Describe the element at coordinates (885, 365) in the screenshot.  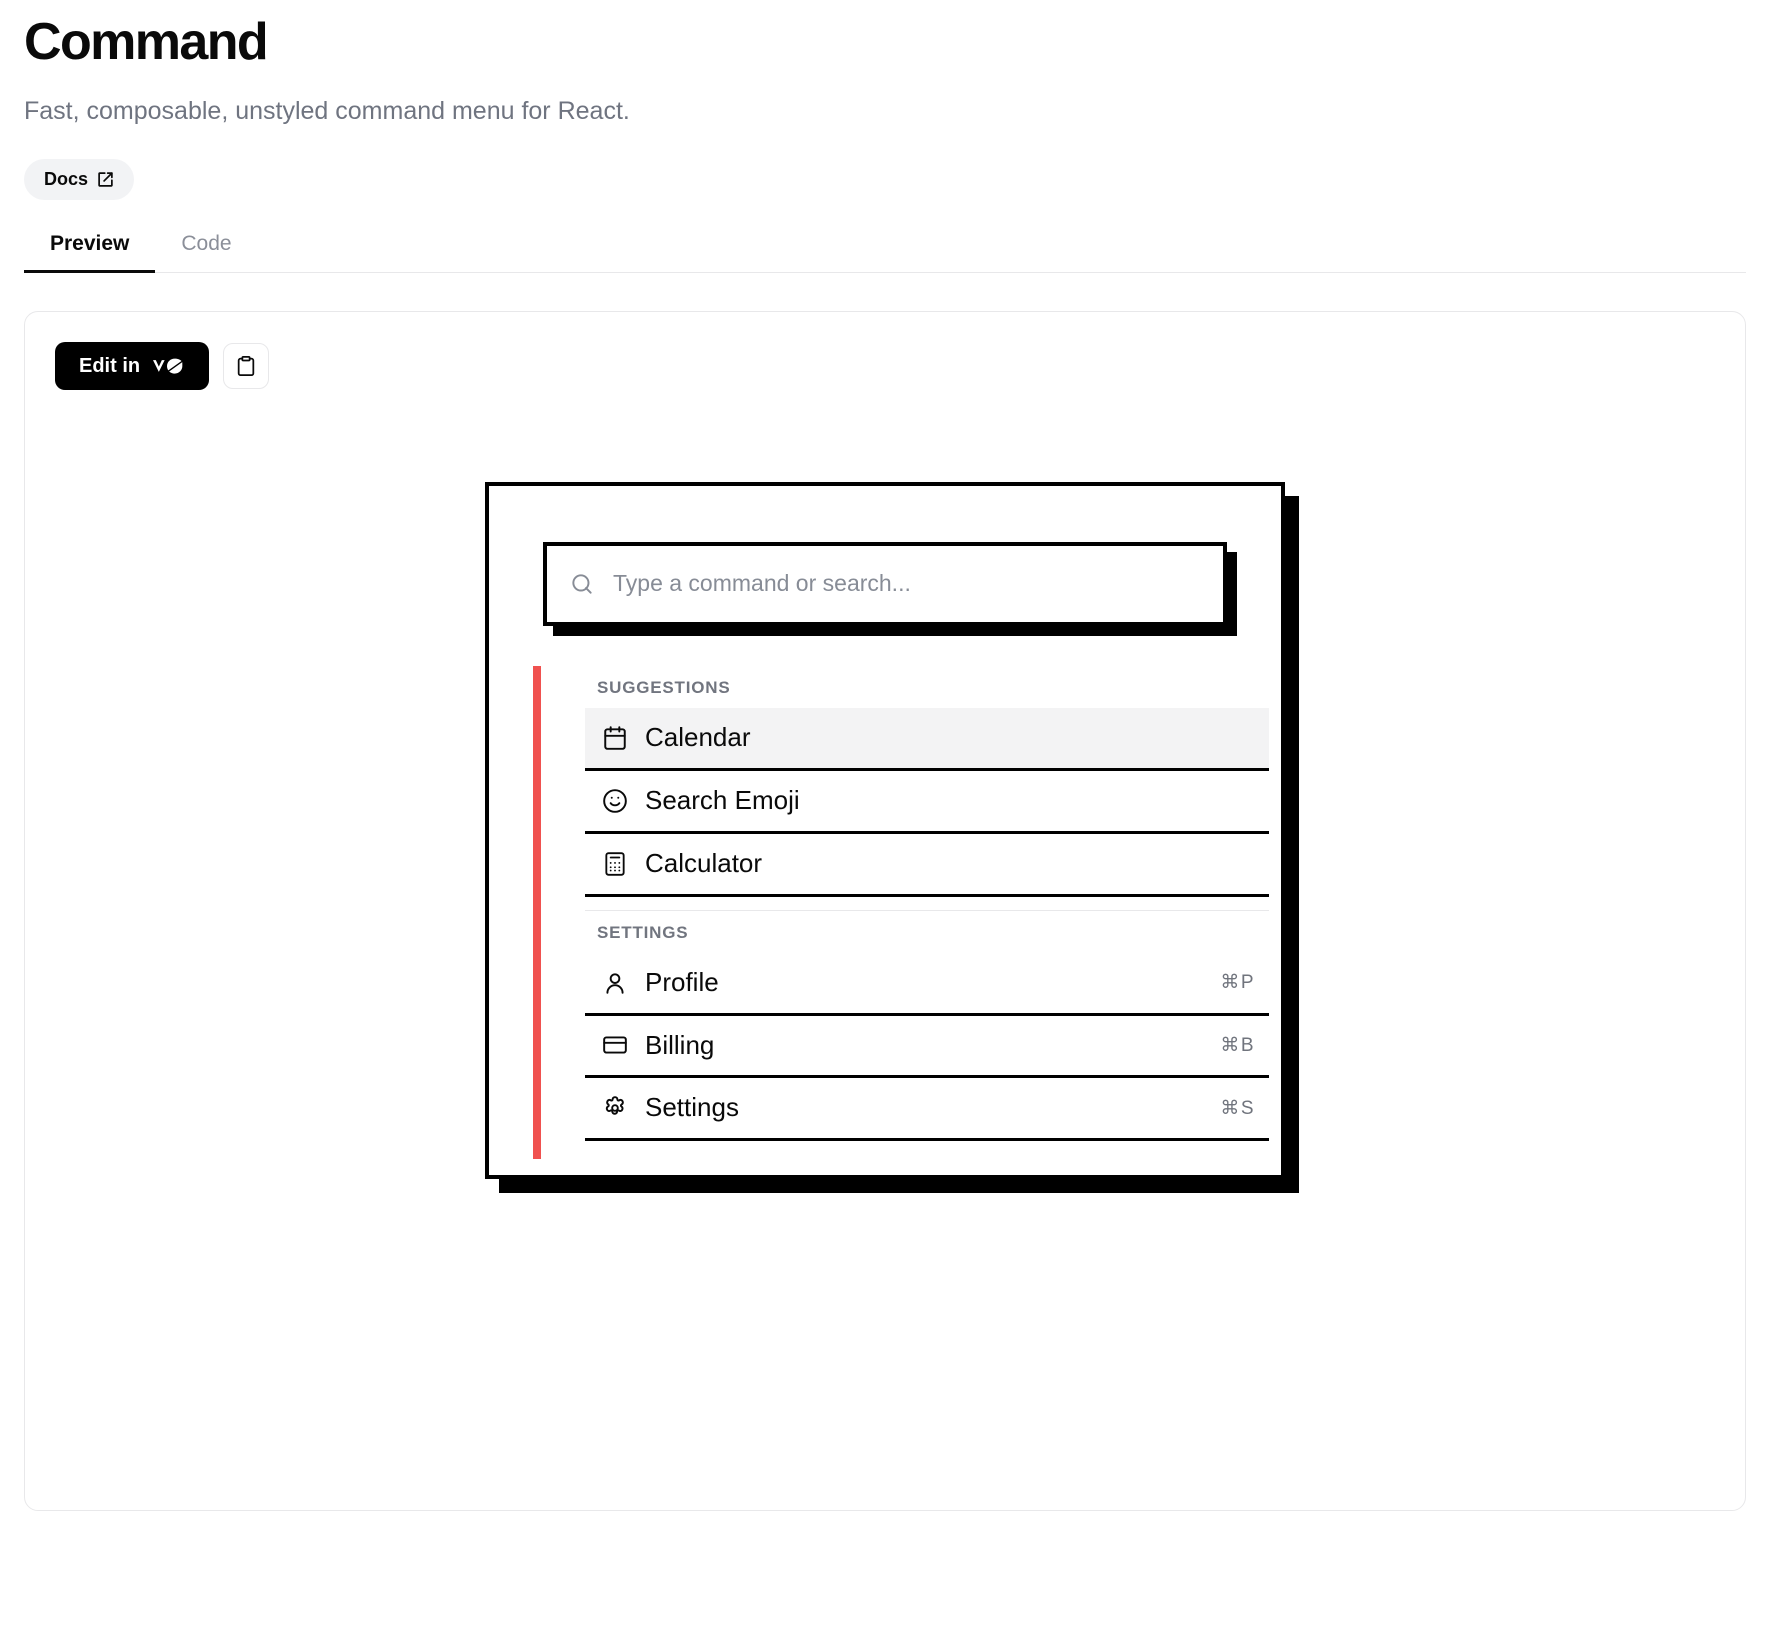
I see `card-toolbar: Edit in` at that location.